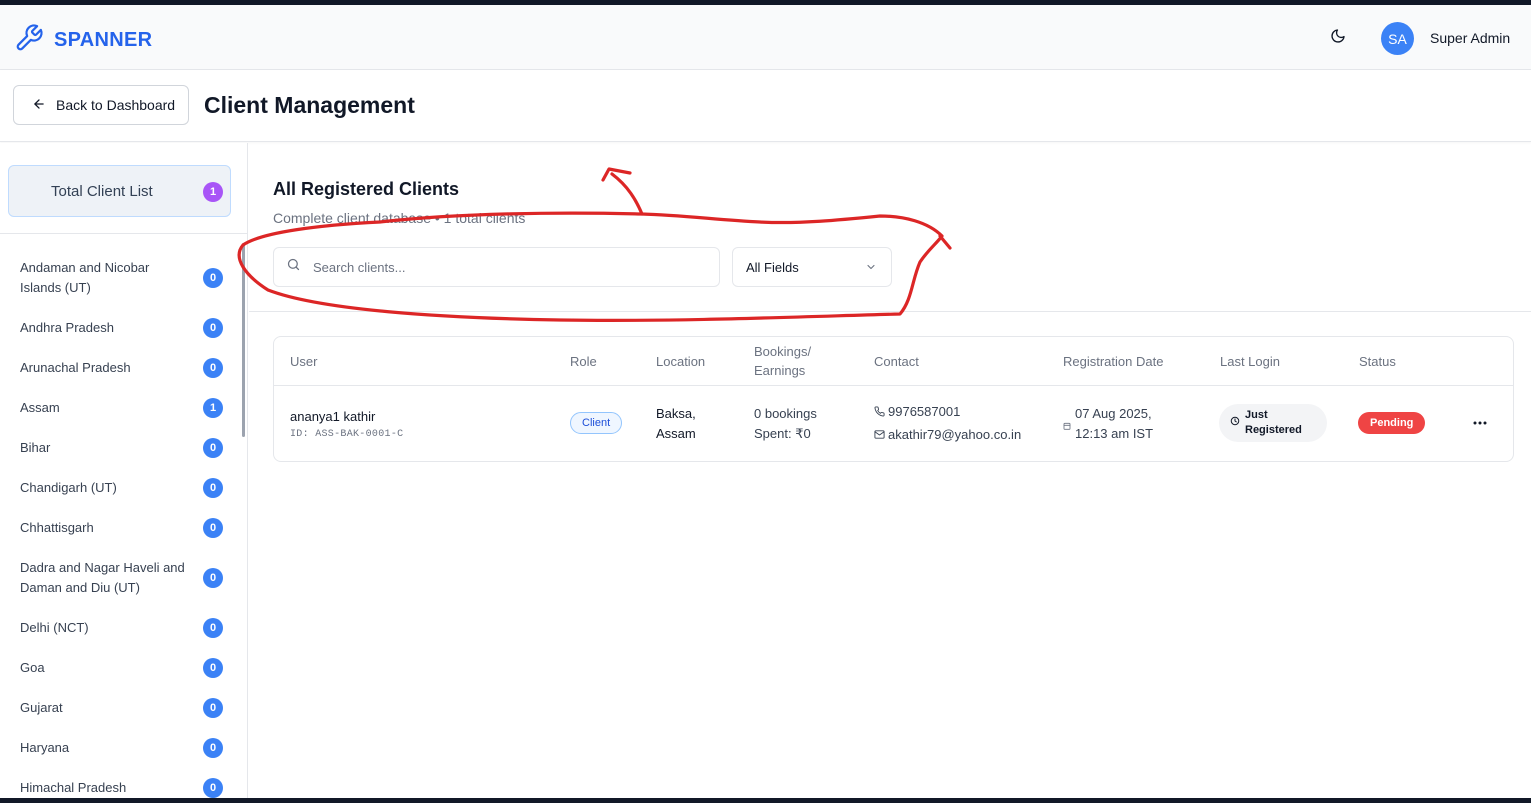 The image size is (1531, 803). I want to click on sidebar-item-state: Arunachal Pradesh 0, so click(120, 368).